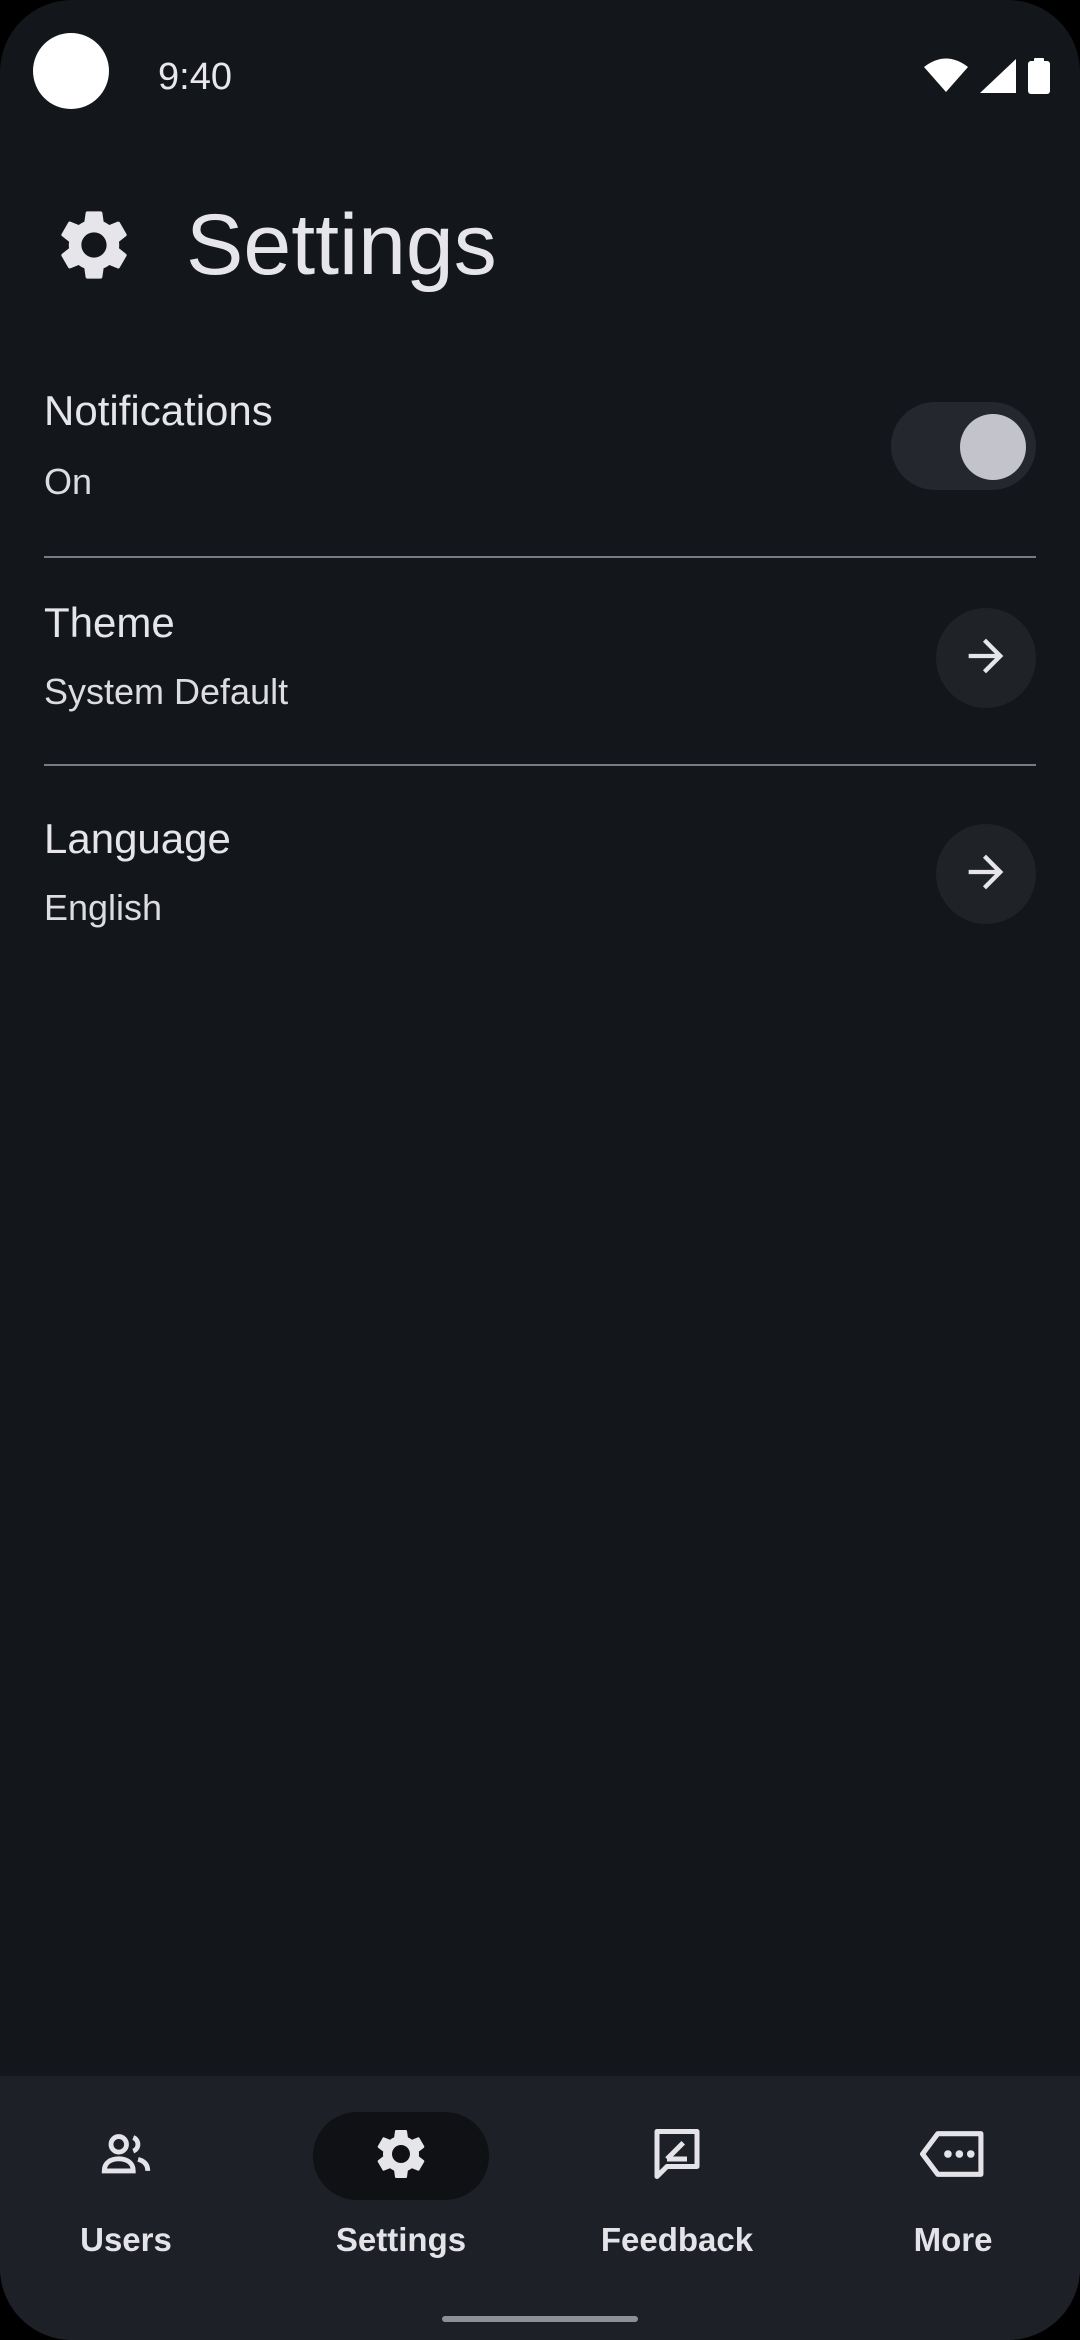 This screenshot has width=1080, height=2340. I want to click on nav-item-users: Users, so click(126, 2187).